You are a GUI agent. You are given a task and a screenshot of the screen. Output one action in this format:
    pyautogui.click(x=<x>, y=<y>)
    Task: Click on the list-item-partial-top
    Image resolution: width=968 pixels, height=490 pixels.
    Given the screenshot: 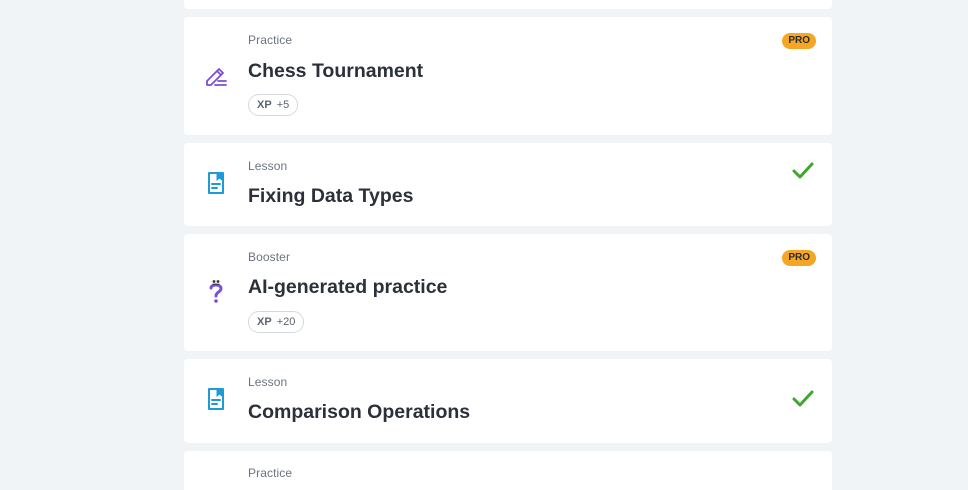 What is the action you would take?
    pyautogui.click(x=508, y=4)
    